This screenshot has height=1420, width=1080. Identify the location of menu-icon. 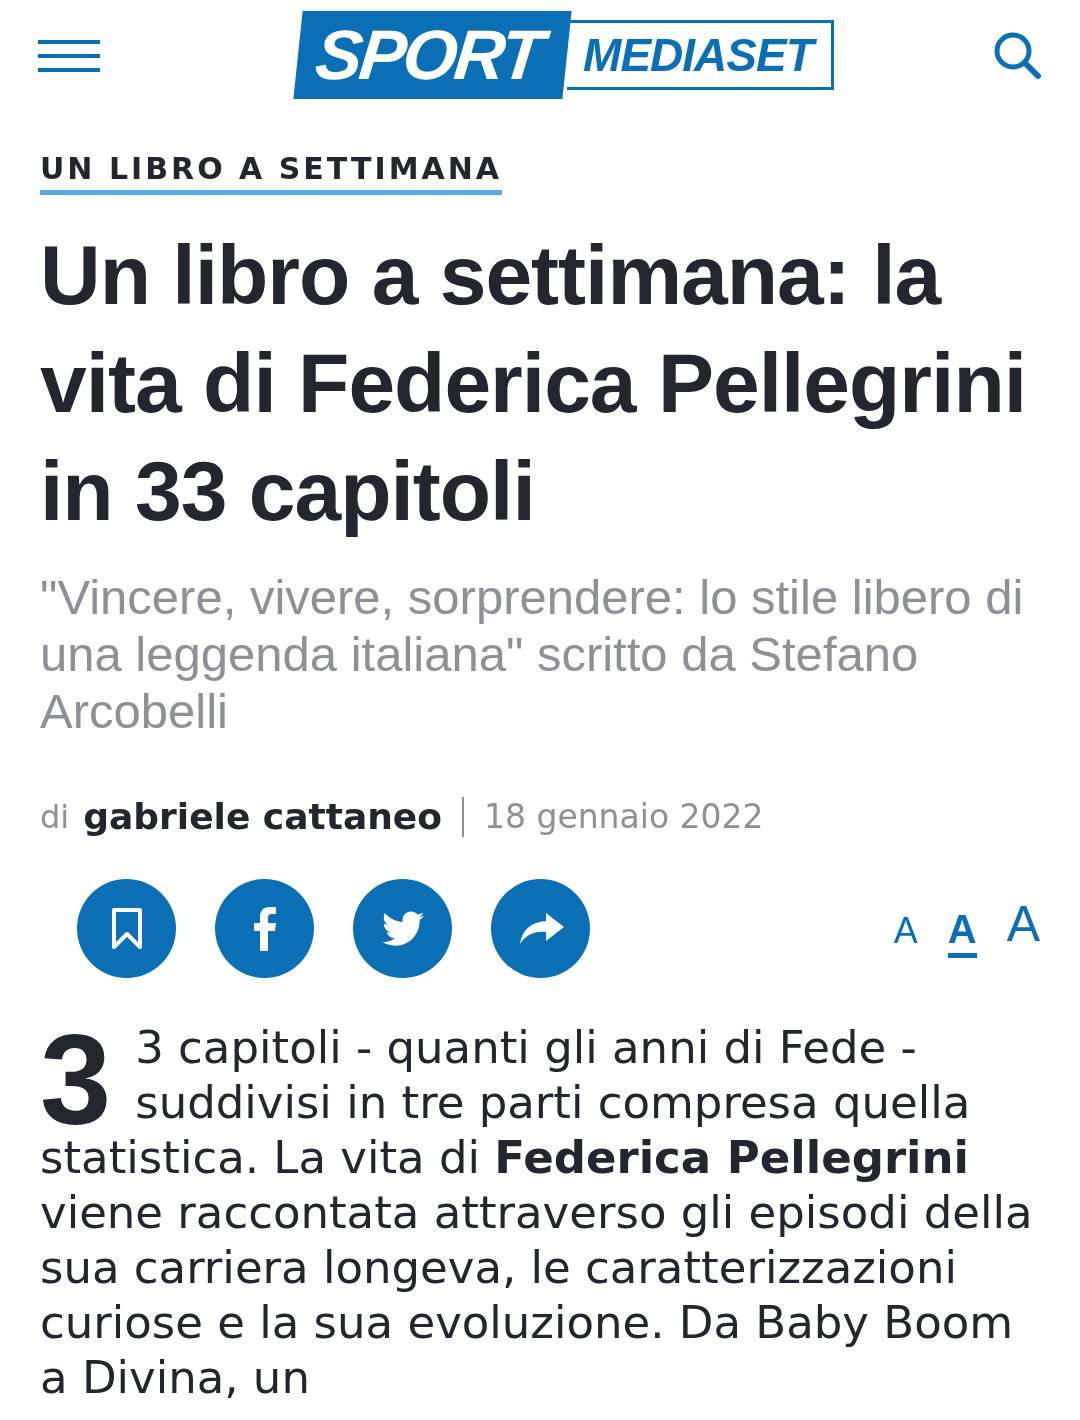
(69, 56).